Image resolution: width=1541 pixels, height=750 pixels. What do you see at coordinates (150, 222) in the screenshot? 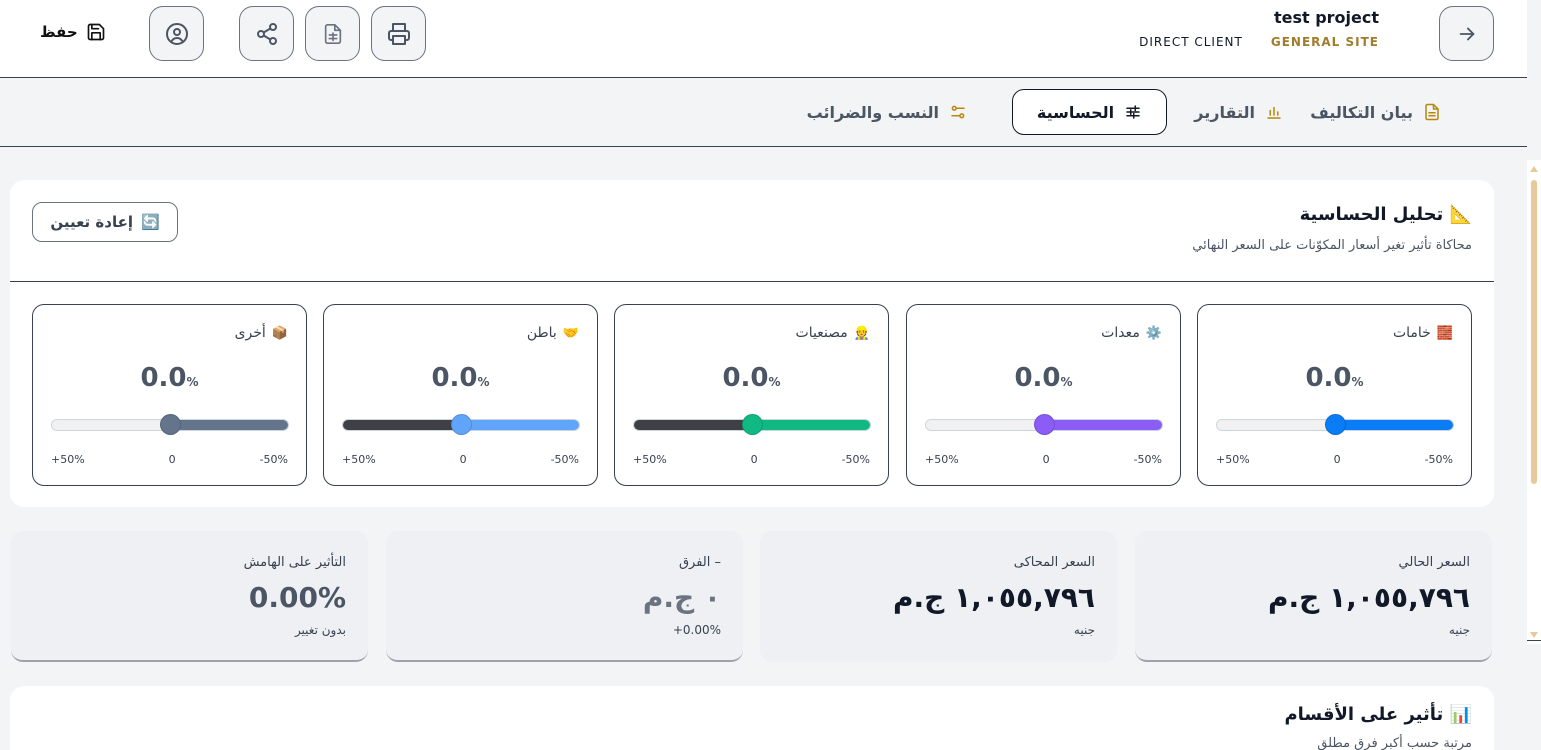
I see `refresh-icon: 🔄` at bounding box center [150, 222].